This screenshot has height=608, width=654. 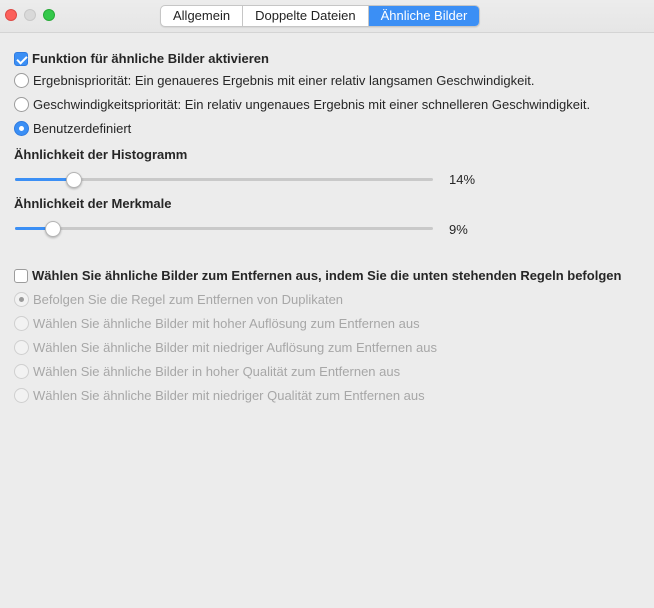 I want to click on enable-similar-row: Funktion für ähnliche Bilder aktivieren, so click(x=141, y=58).